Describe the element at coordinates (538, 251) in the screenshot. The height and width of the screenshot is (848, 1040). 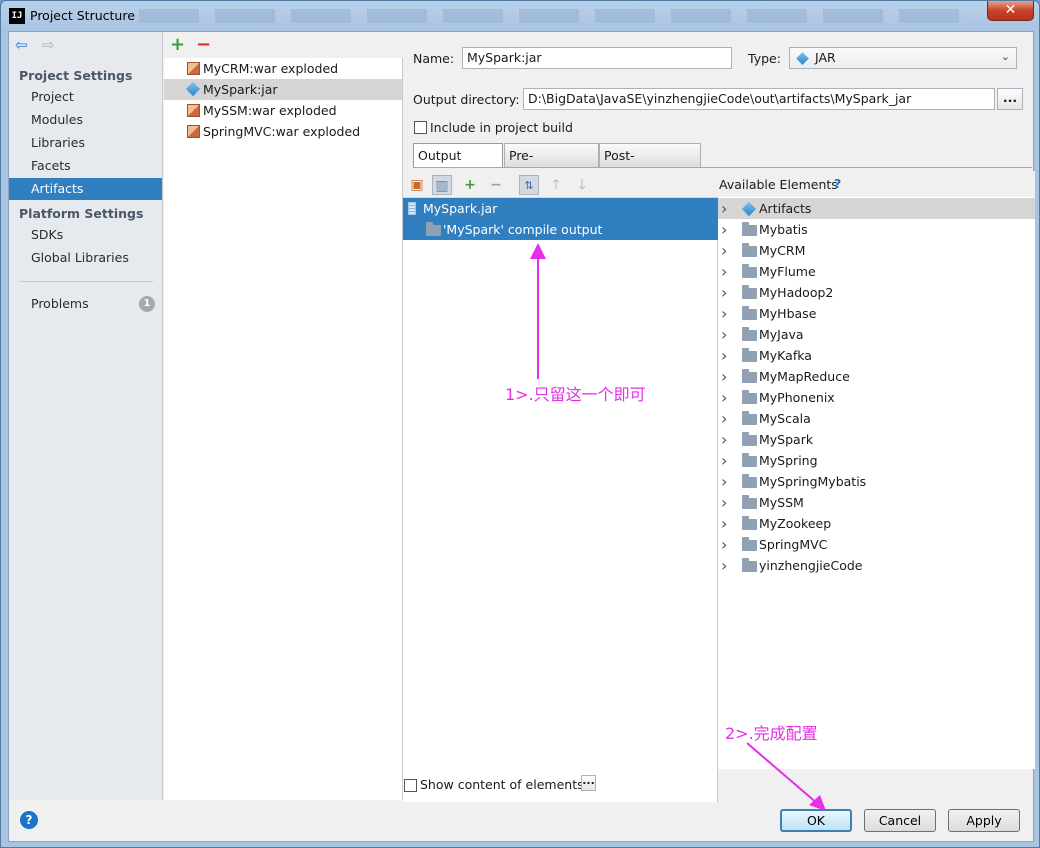
I see `annotation-arrow-1-head` at that location.